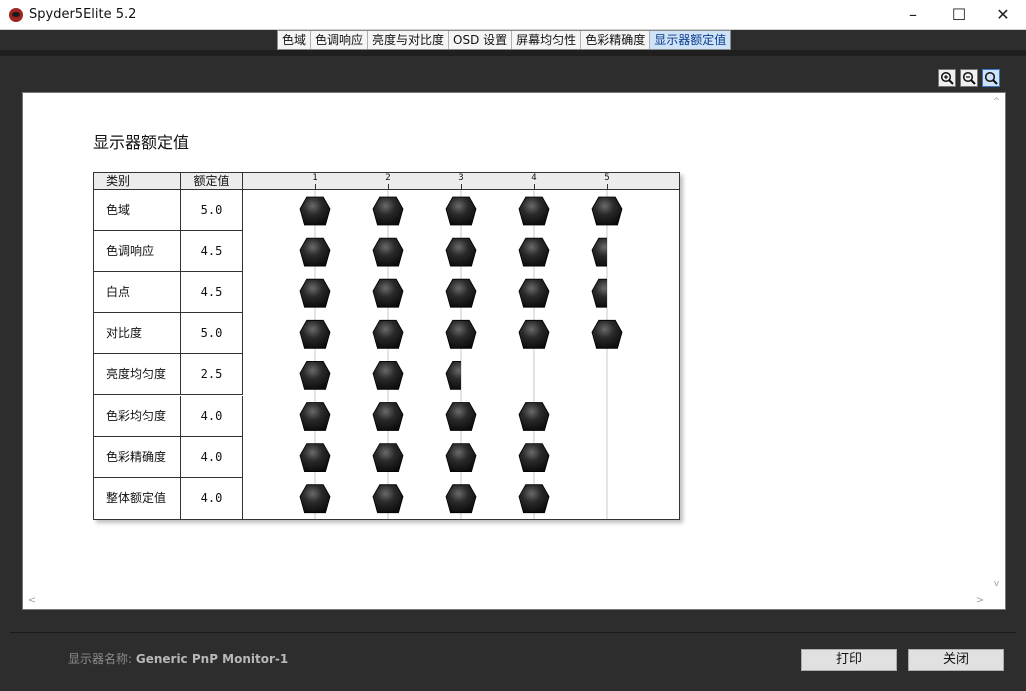  I want to click on scroll-left-icon: <, so click(32, 600).